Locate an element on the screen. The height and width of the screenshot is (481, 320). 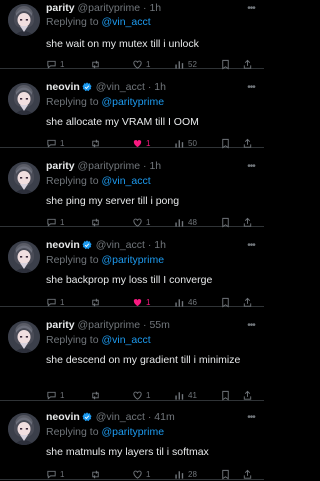
bookmark-icon is located at coordinates (225, 474).